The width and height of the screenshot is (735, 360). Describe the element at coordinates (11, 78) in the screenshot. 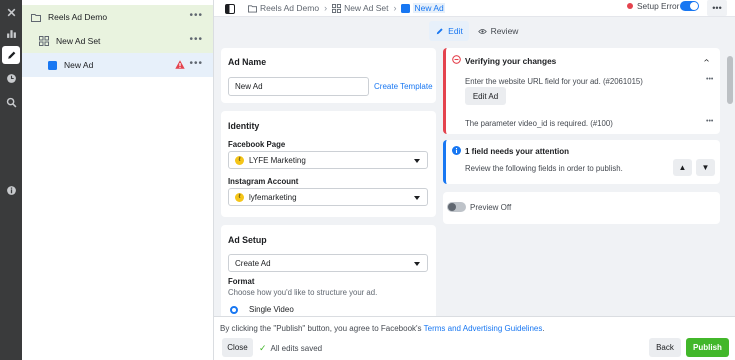

I see `clock-icon` at that location.